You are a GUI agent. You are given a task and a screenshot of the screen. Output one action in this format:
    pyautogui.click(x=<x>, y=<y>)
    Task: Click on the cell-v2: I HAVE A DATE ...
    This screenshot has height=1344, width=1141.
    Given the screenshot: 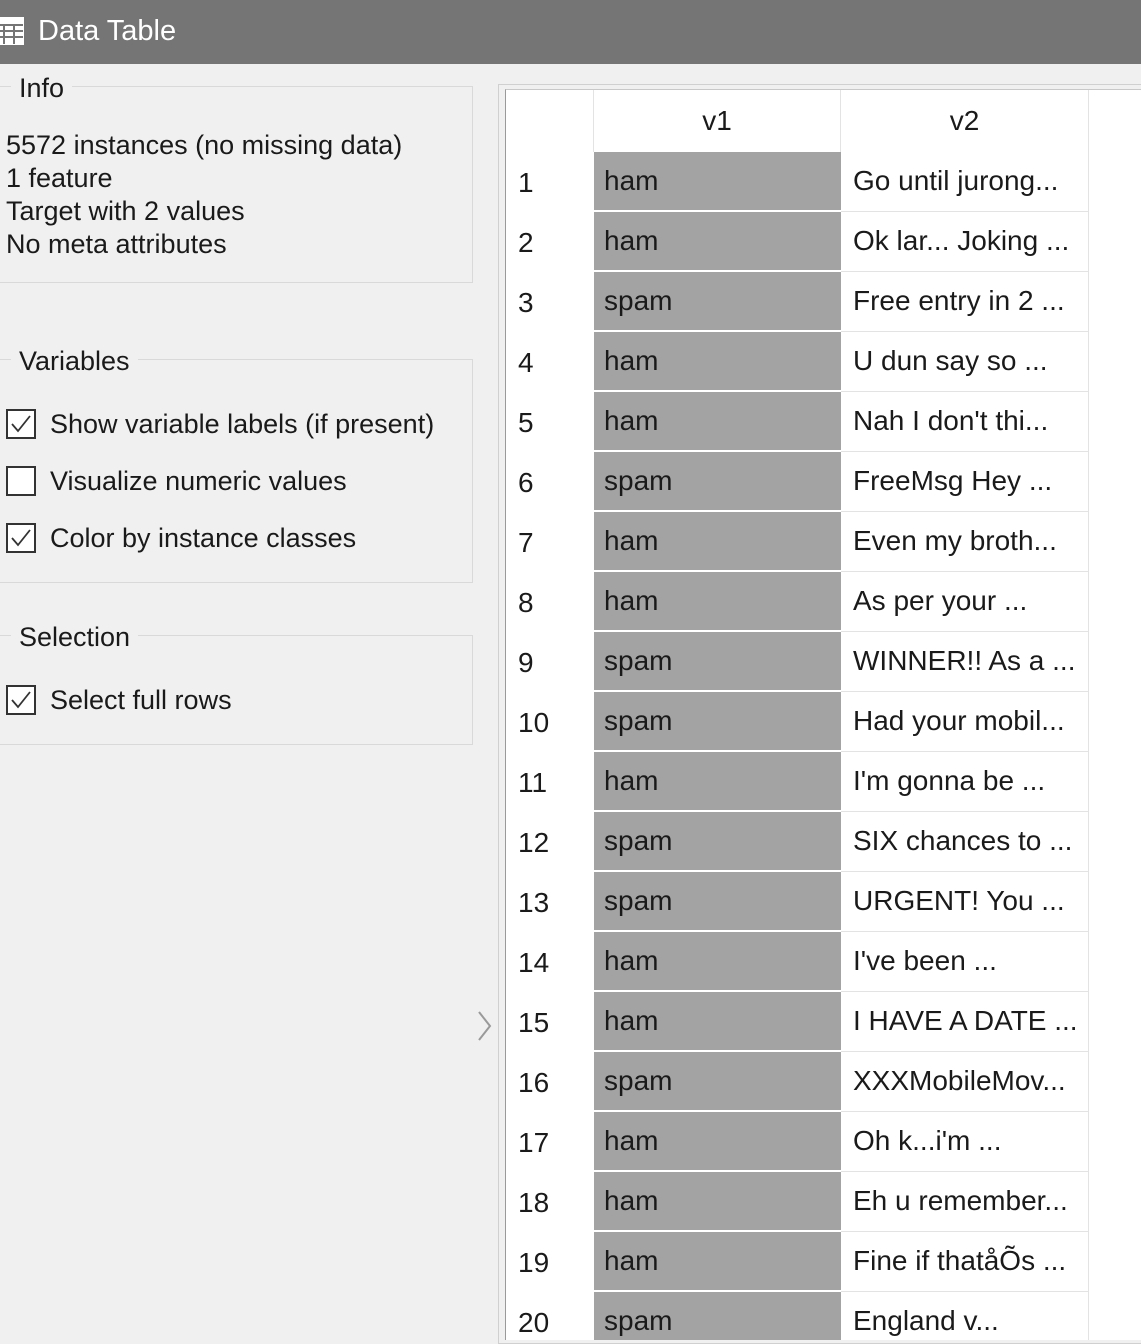 What is the action you would take?
    pyautogui.click(x=965, y=1022)
    